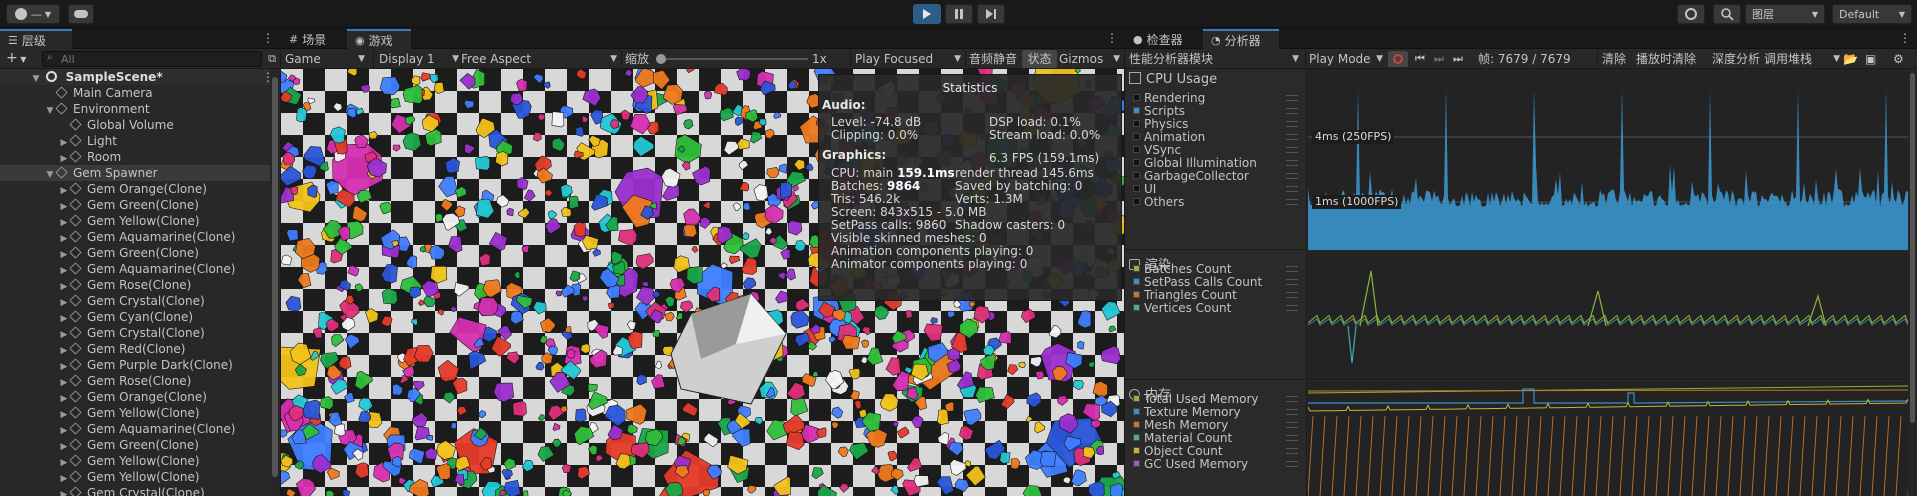 Image resolution: width=1917 pixels, height=496 pixels. I want to click on profiler-modules-dropdown: 性能分析器模块 ▼, so click(1216, 59).